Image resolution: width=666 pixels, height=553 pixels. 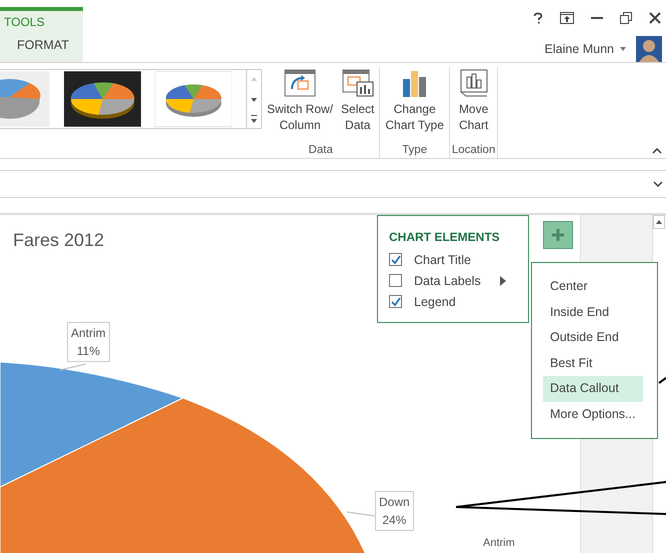 I want to click on scroll-up-icon, so click(x=659, y=222).